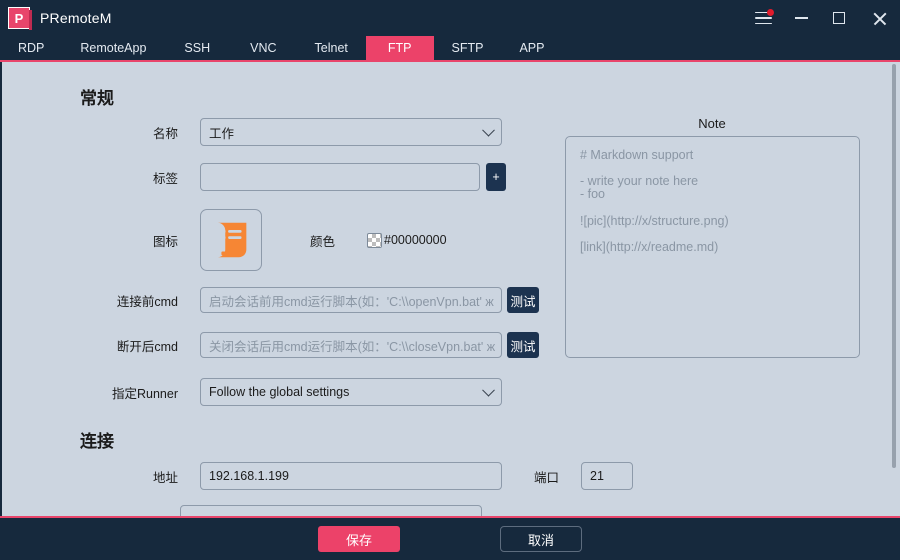 The image size is (900, 560). I want to click on app-title: PRemoteM, so click(76, 18).